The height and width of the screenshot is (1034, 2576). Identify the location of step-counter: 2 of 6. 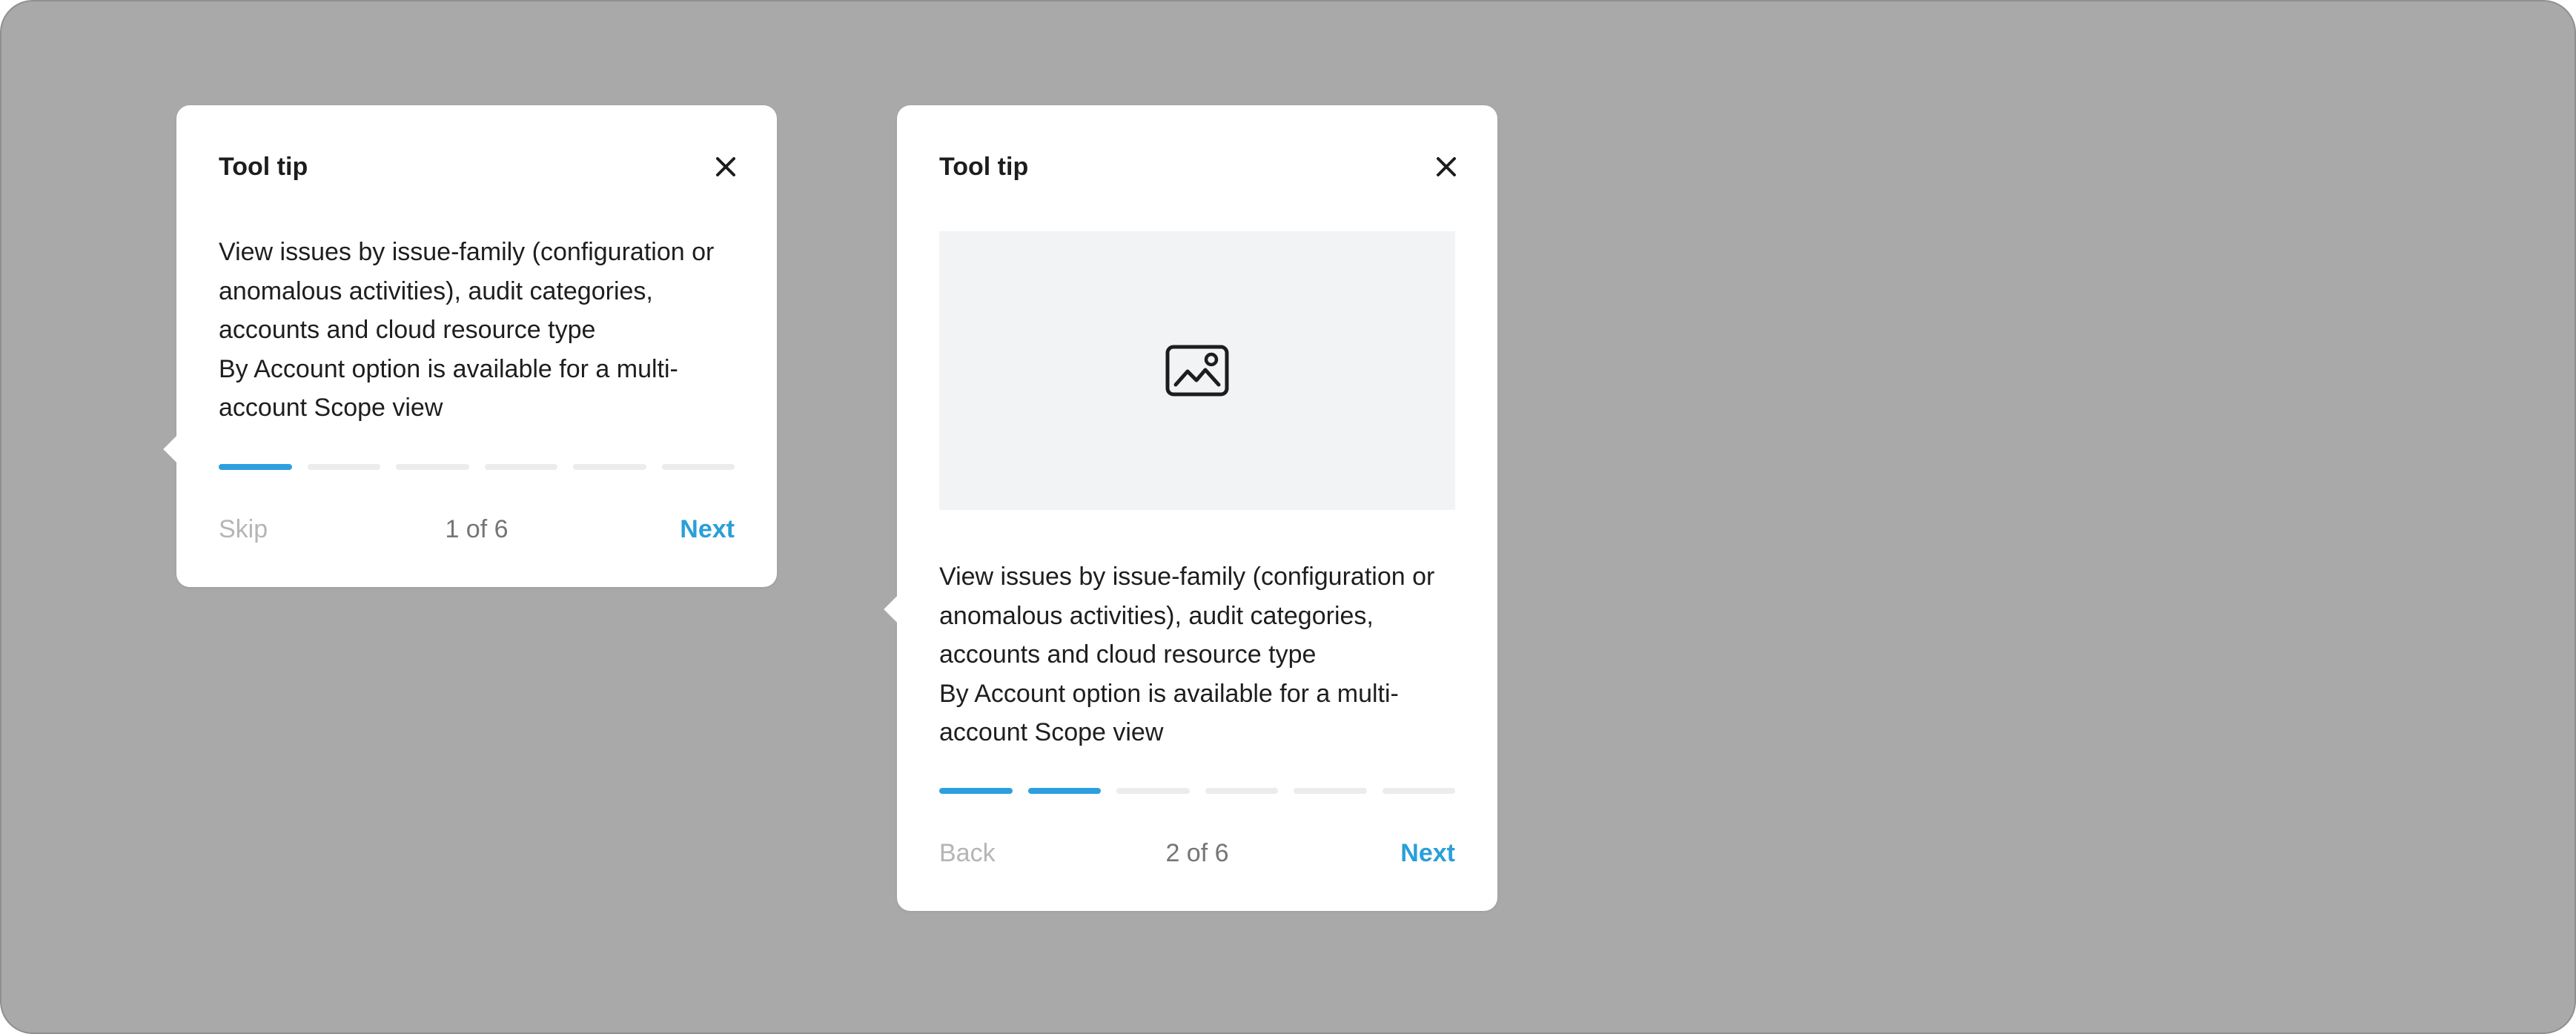
(1197, 853).